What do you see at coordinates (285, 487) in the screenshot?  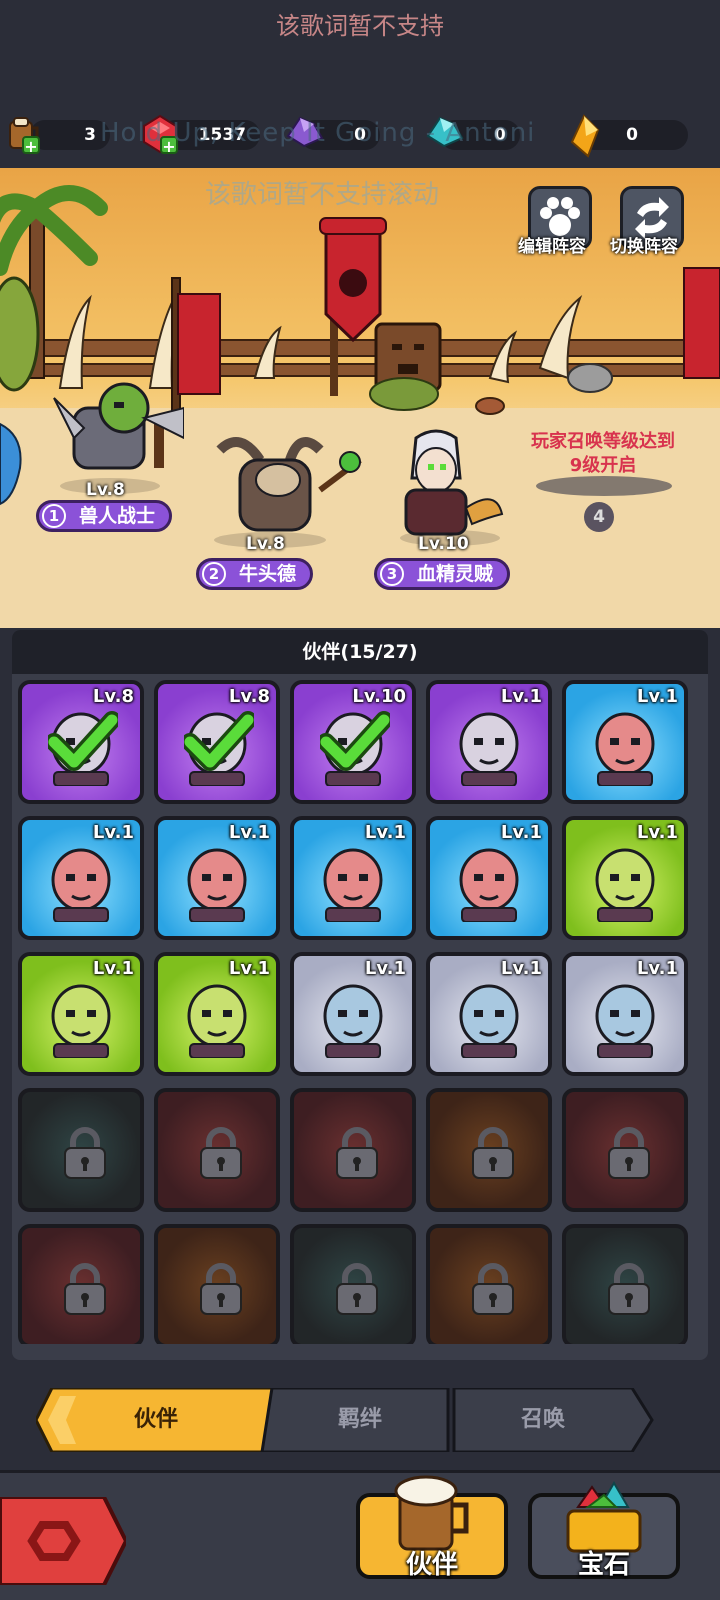 I see `hero-tauren-druid` at bounding box center [285, 487].